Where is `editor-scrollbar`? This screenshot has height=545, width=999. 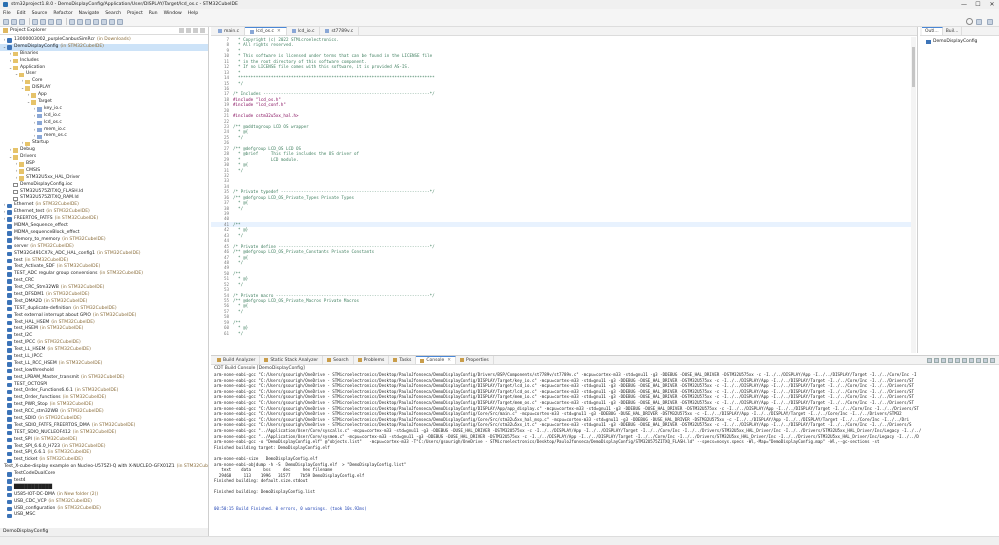 editor-scrollbar is located at coordinates (913, 195).